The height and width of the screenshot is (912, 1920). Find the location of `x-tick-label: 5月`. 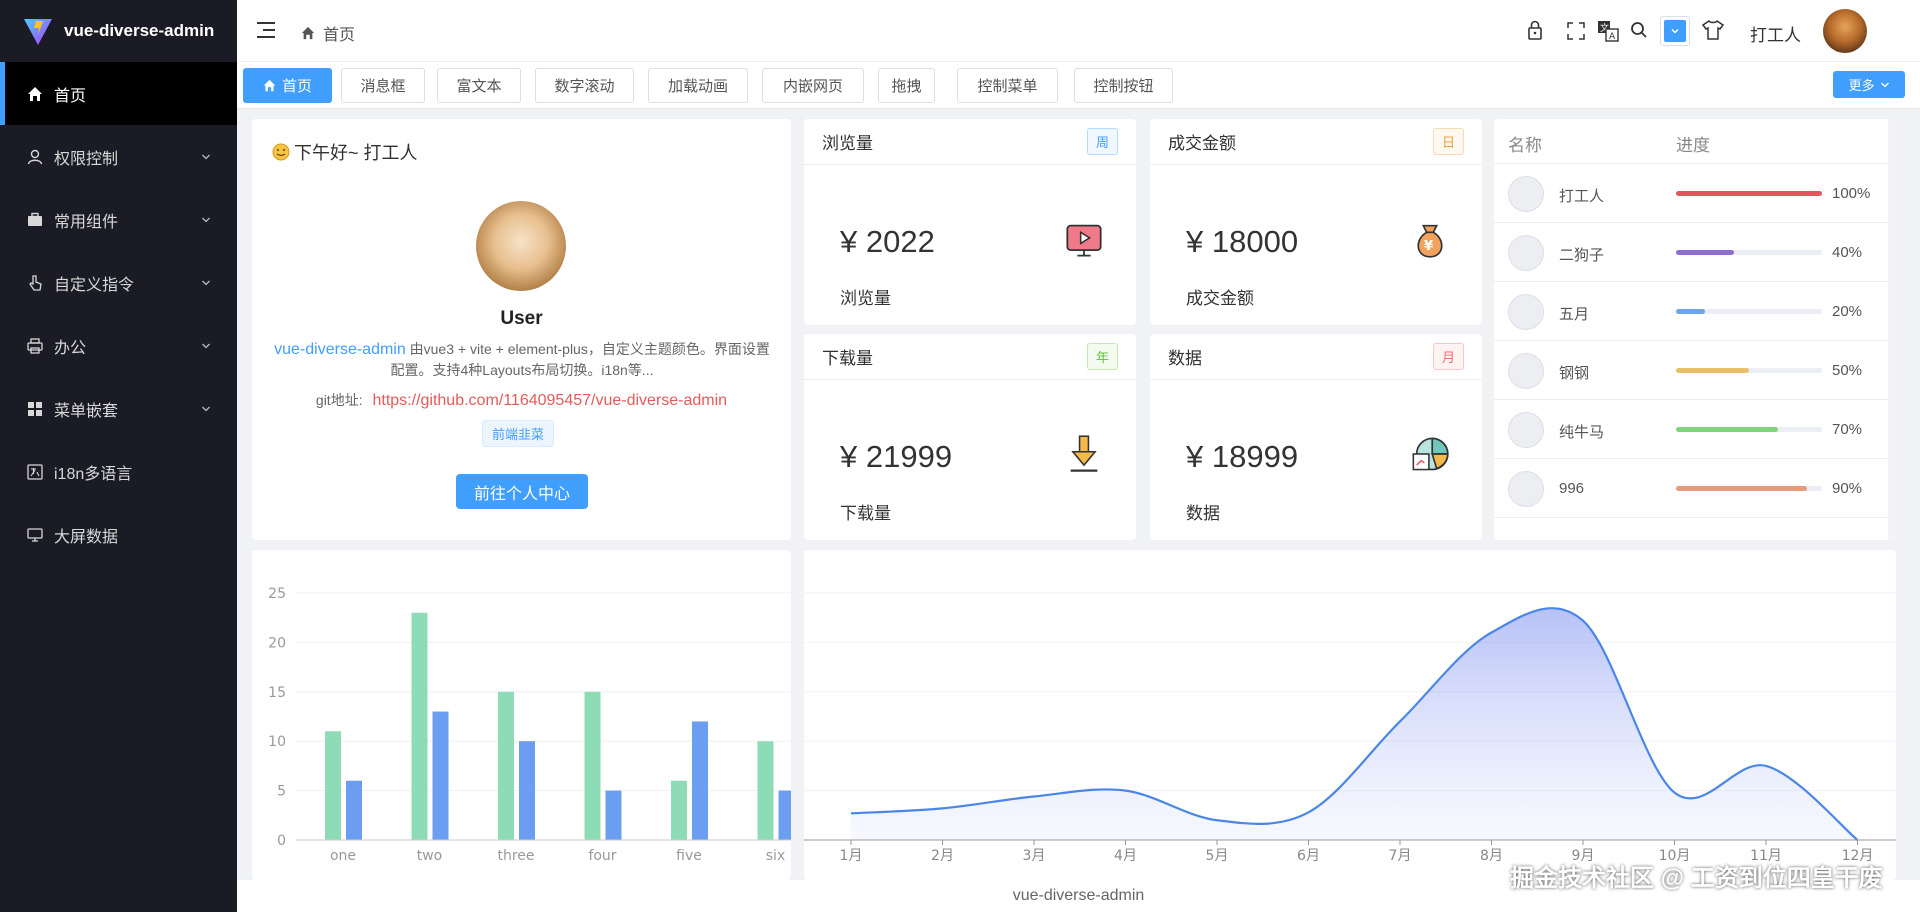

x-tick-label: 5月 is located at coordinates (1217, 856).